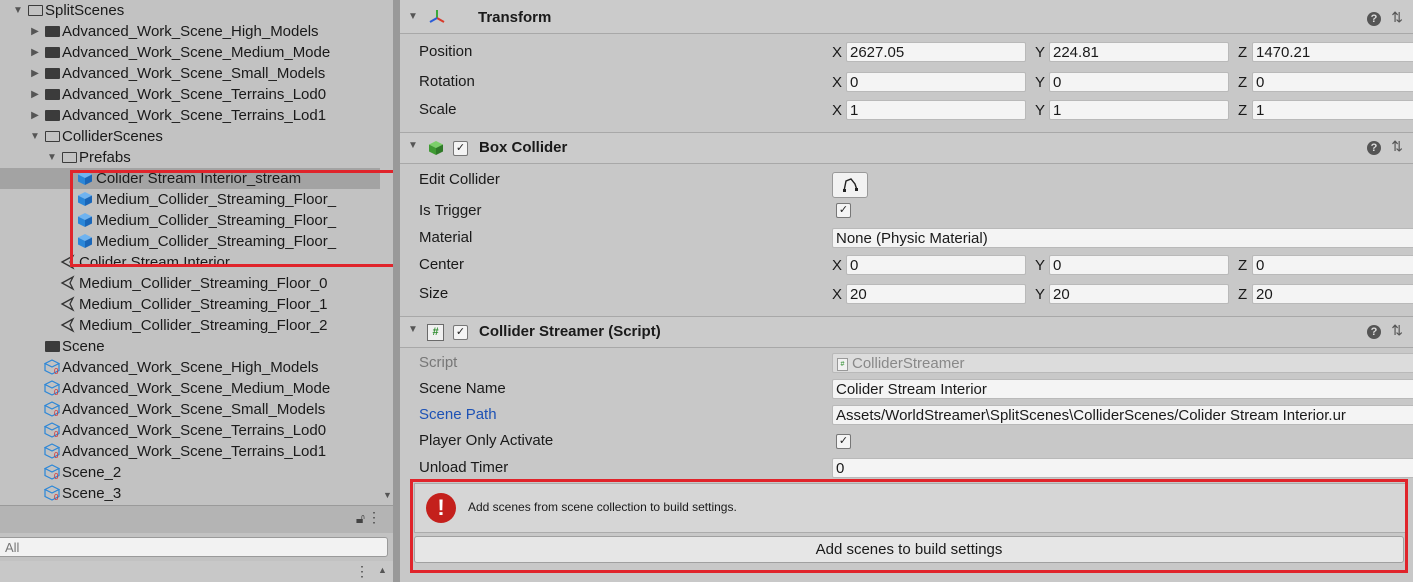 The image size is (1413, 582). Describe the element at coordinates (1122, 468) in the screenshot. I see `unload-timer-field: 0` at that location.